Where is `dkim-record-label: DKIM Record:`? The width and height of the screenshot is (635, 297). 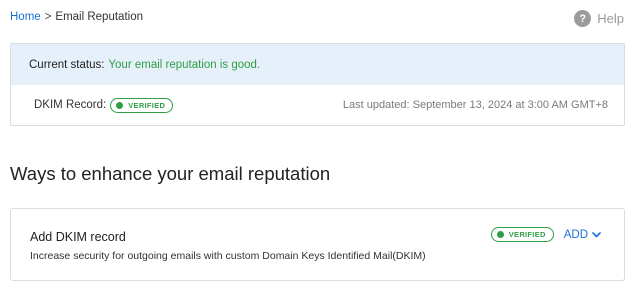 dkim-record-label: DKIM Record: is located at coordinates (70, 105).